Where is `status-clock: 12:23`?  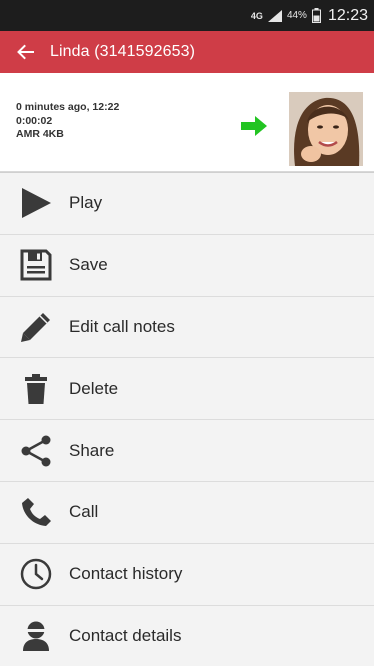 status-clock: 12:23 is located at coordinates (347, 15).